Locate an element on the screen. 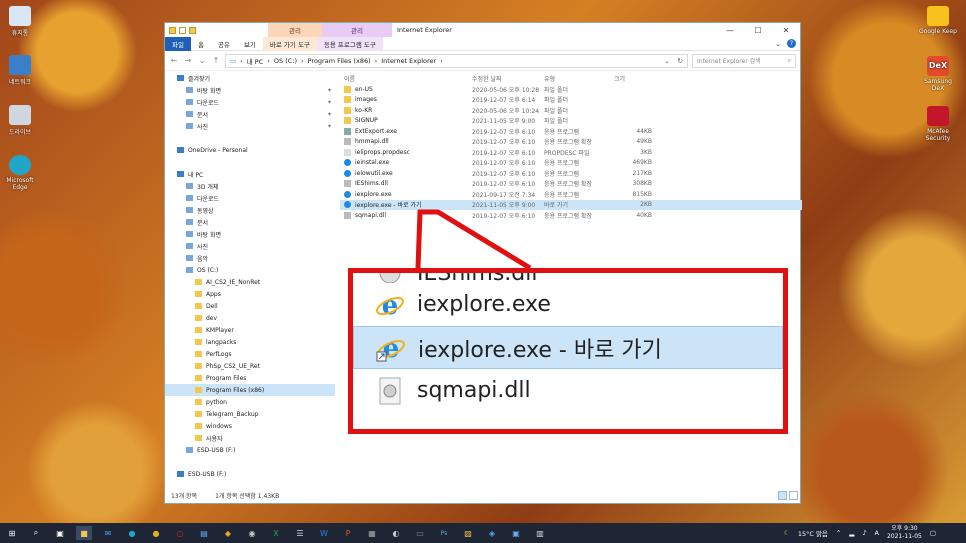 The height and width of the screenshot is (543, 966). app-icon: ▣ is located at coordinates (516, 533).